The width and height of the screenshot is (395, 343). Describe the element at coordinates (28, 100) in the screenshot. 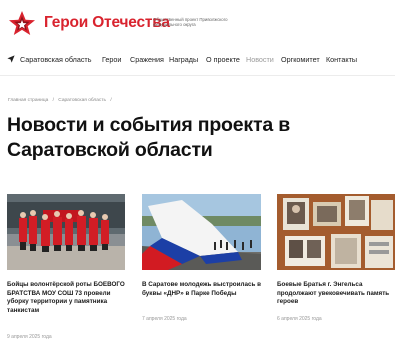

I see `breadcrumb-home: Главная страница` at that location.